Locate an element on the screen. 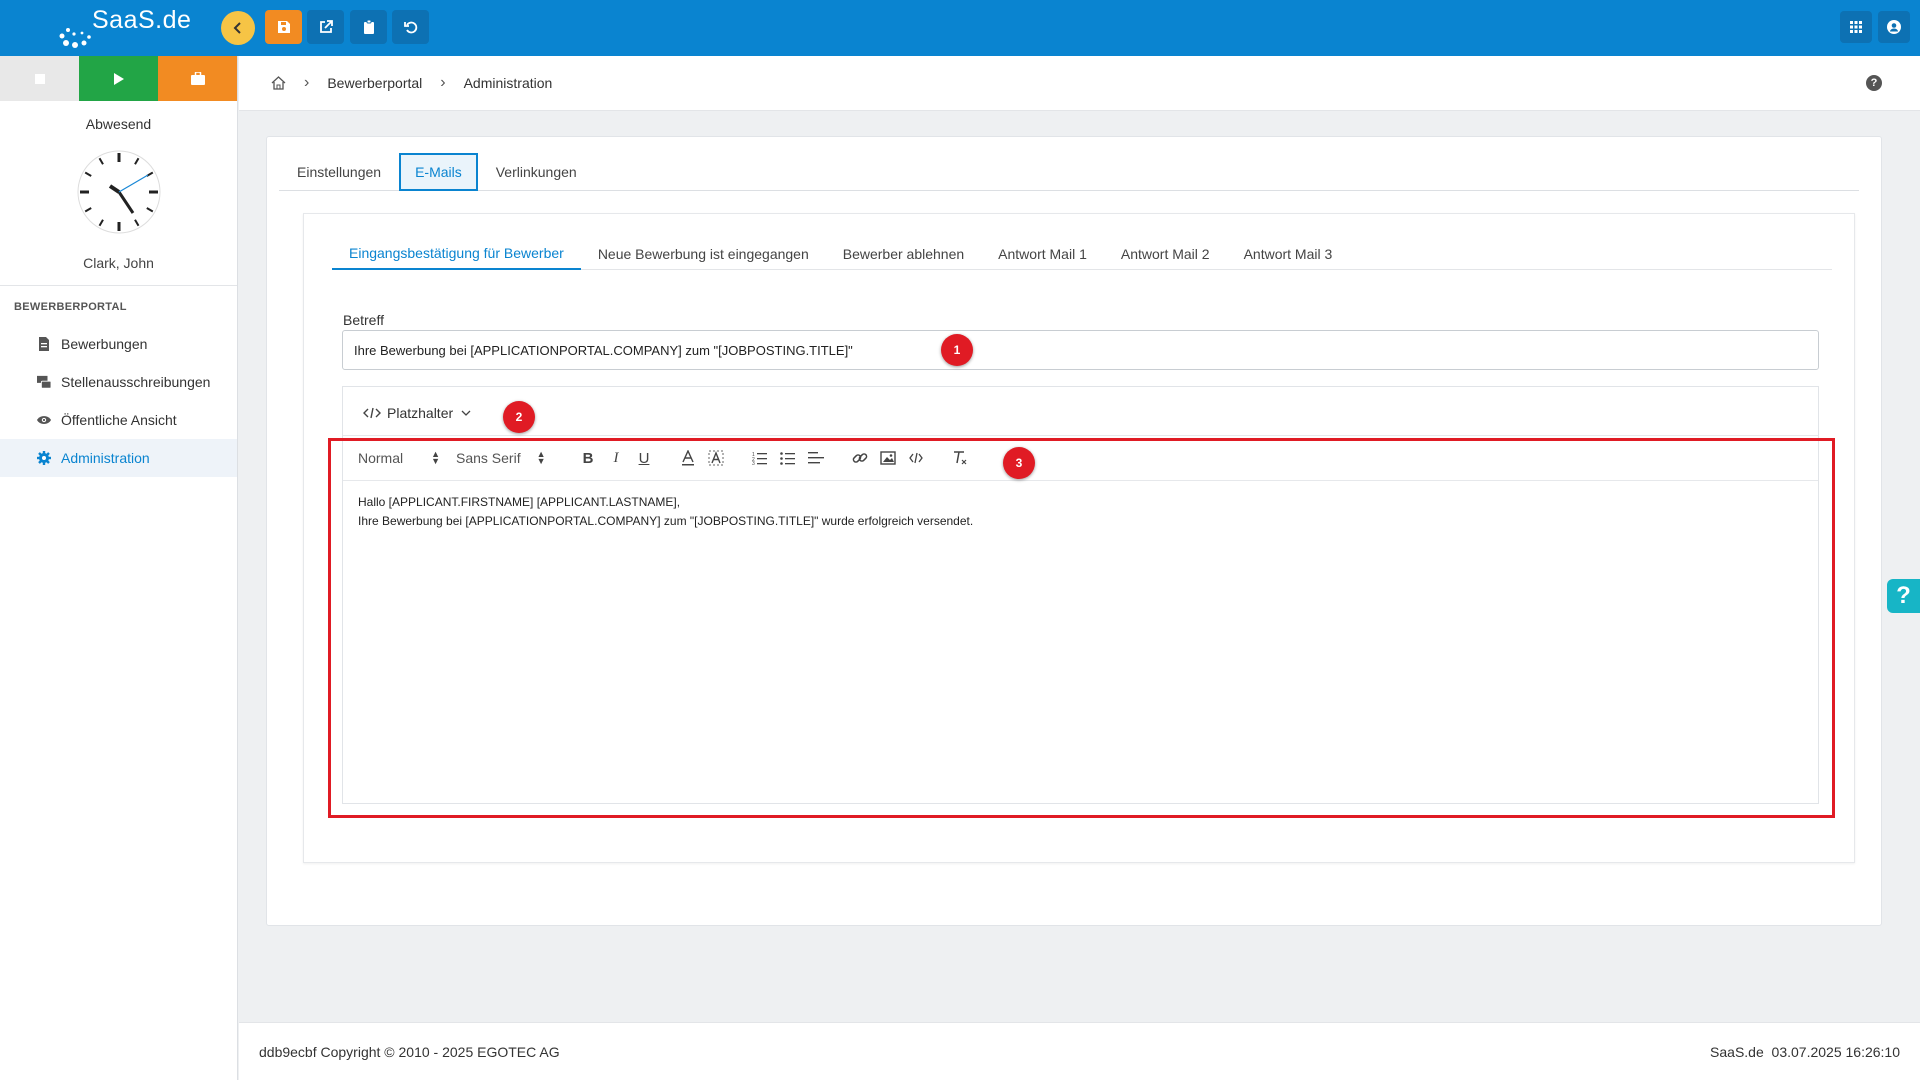 The height and width of the screenshot is (1080, 1920). tab-antwort-mail-1: Antwort Mail 1 is located at coordinates (1042, 254).